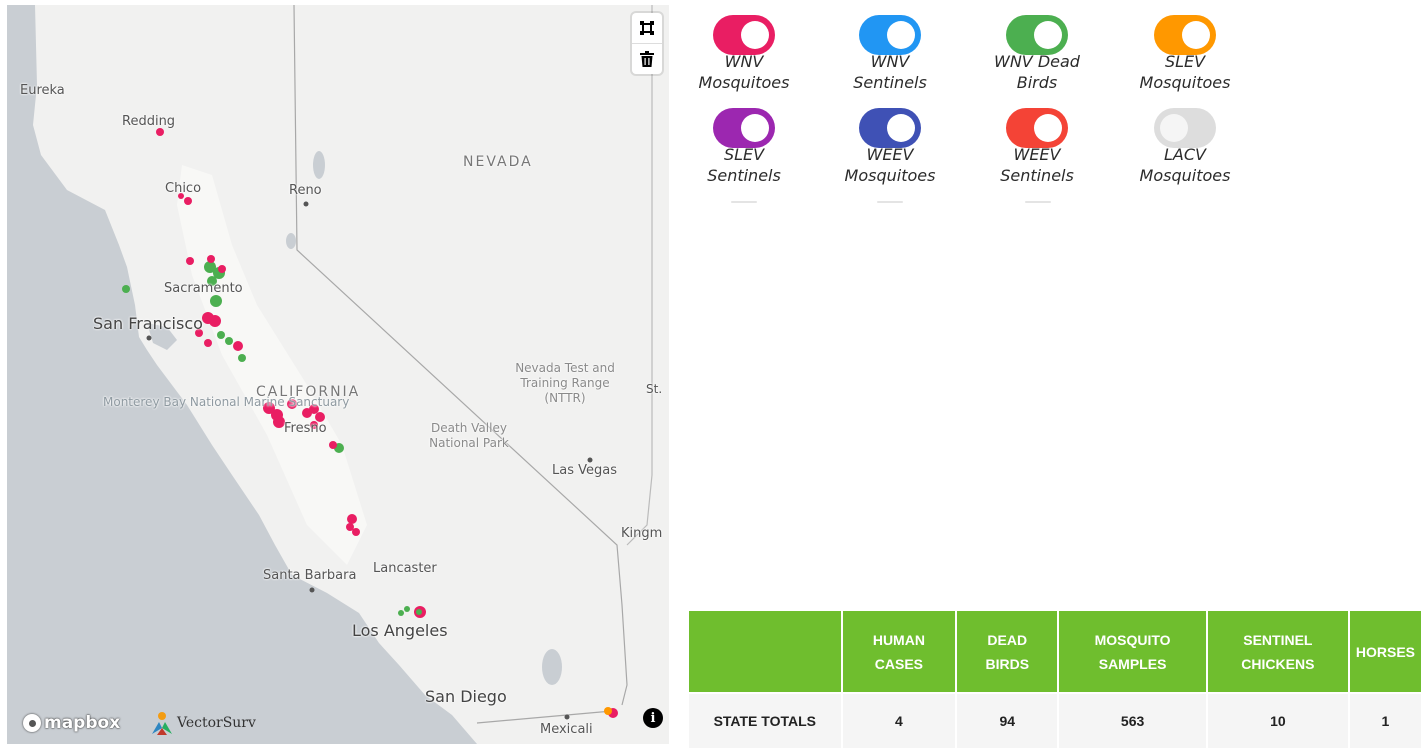  What do you see at coordinates (469, 435) in the screenshot?
I see `place-death-valley: Death Valley National Park` at bounding box center [469, 435].